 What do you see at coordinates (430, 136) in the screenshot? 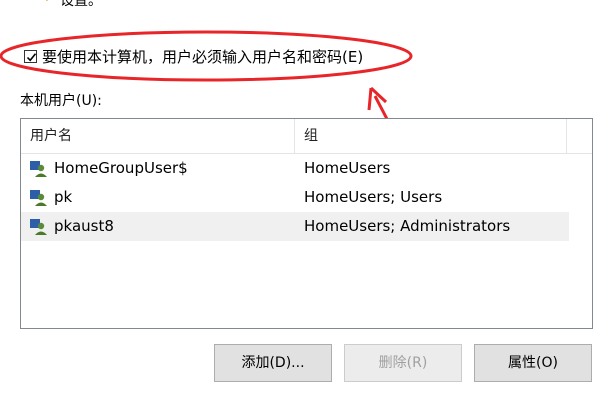
I see `column-header-group: 组` at bounding box center [430, 136].